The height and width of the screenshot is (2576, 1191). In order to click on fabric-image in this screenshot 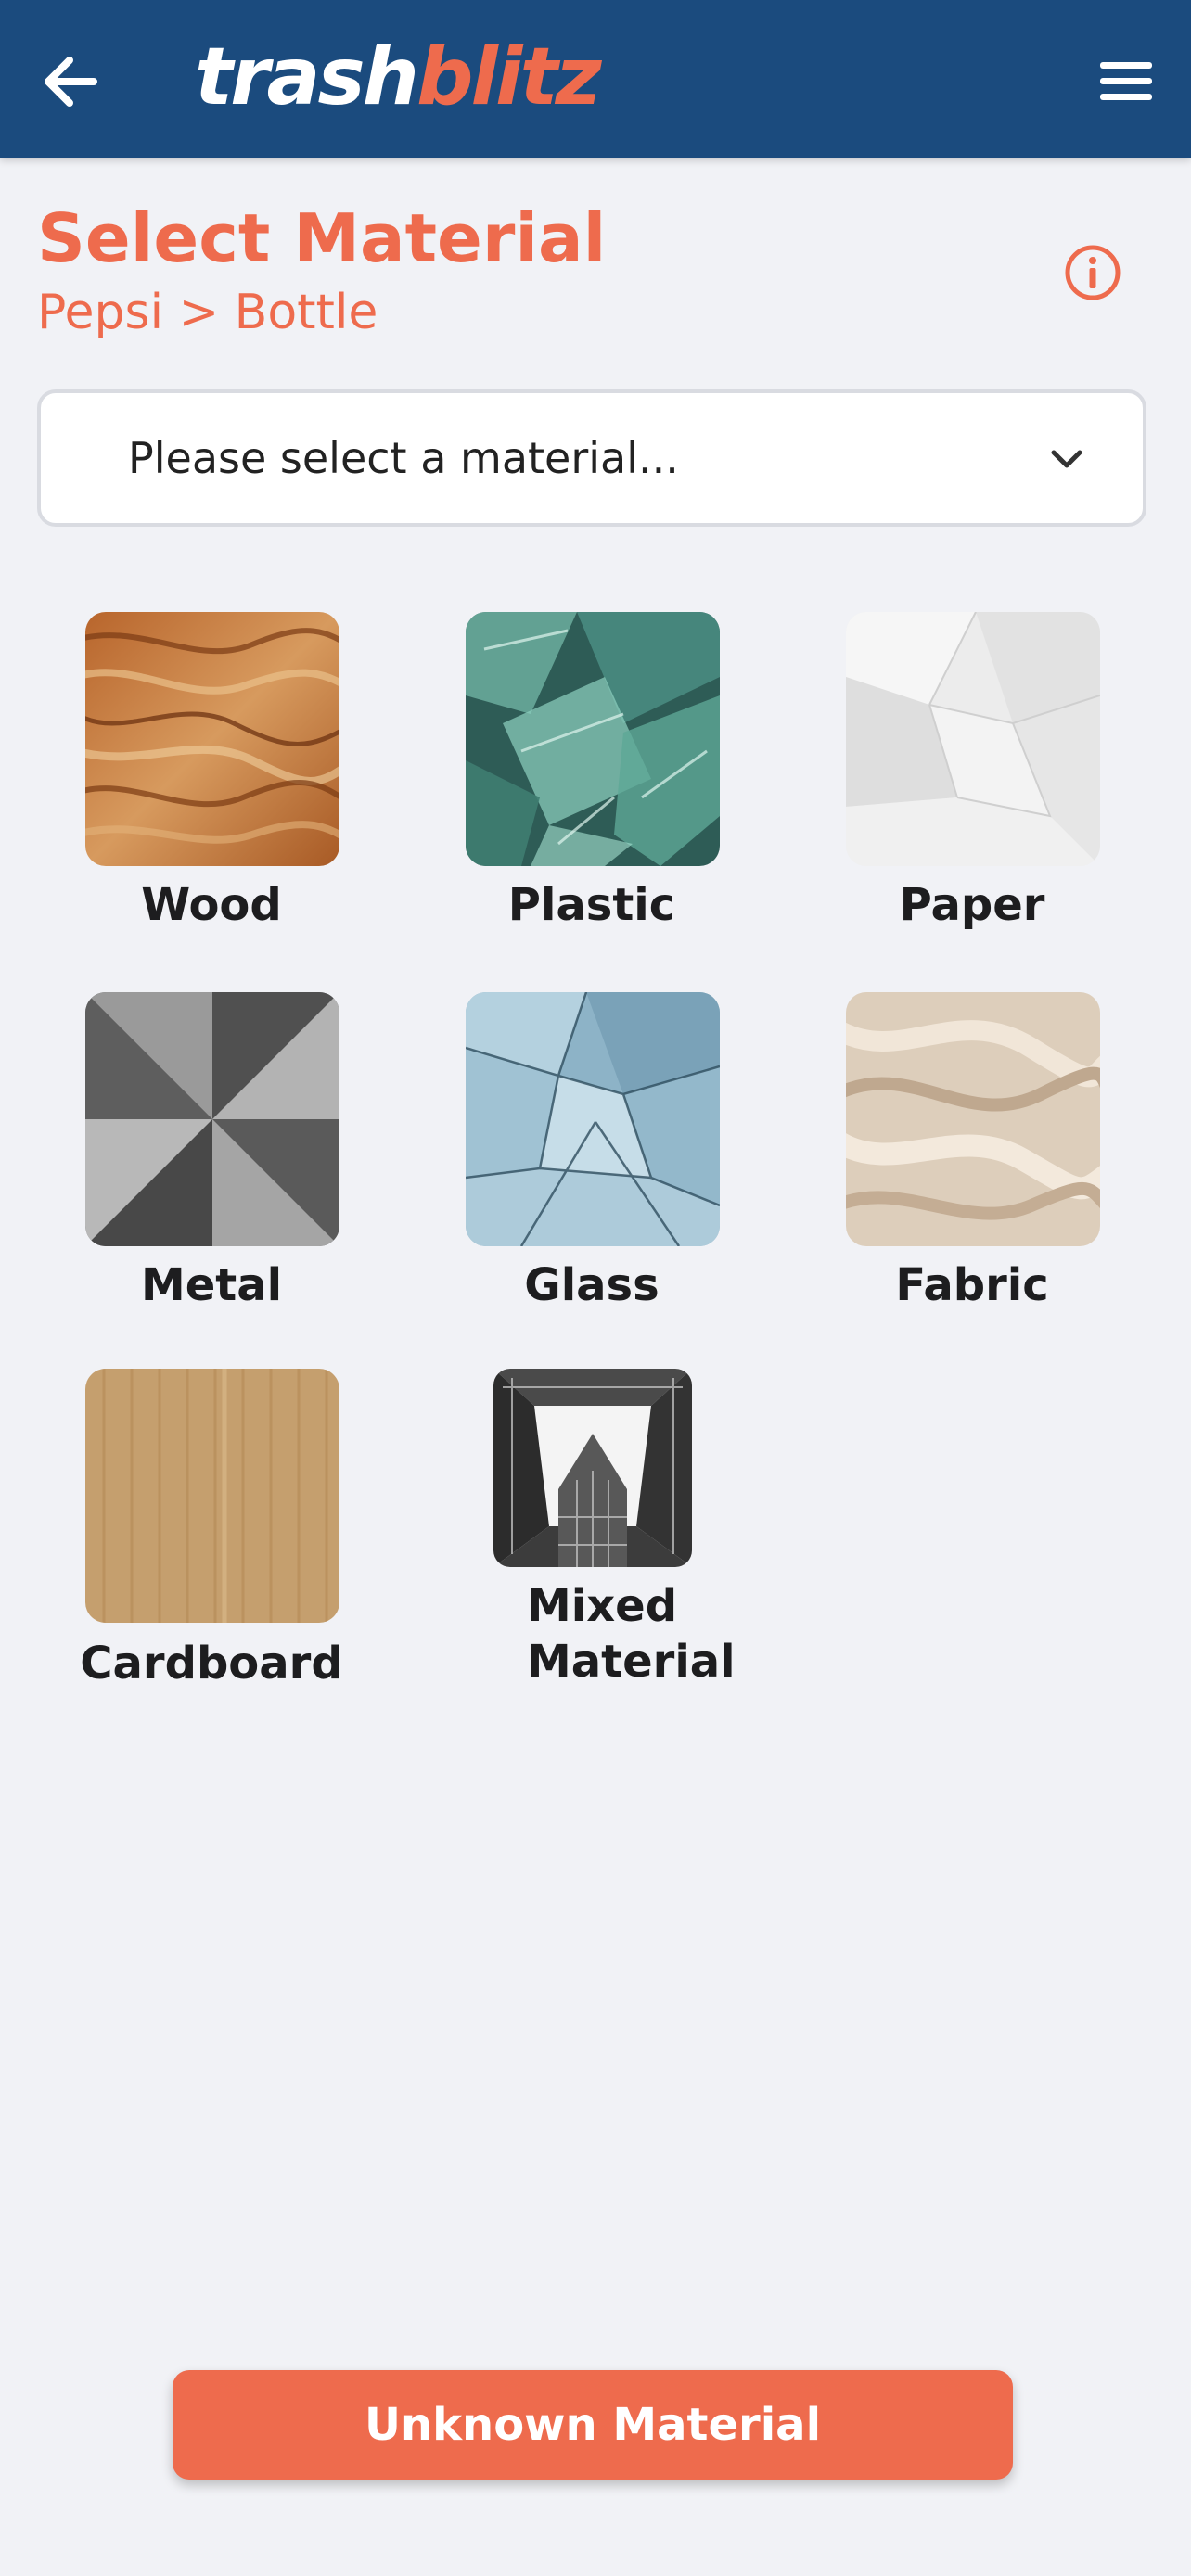, I will do `click(973, 1119)`.